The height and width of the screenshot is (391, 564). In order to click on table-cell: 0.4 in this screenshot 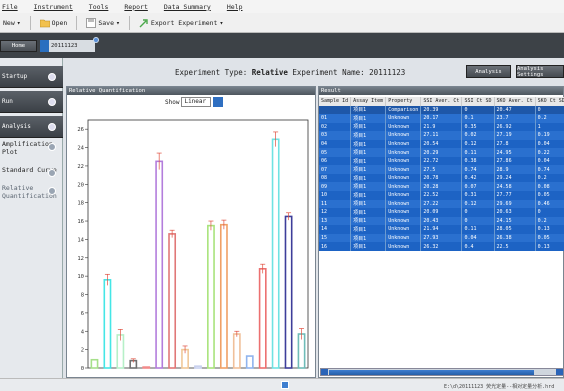, I will do `click(478, 246)`.